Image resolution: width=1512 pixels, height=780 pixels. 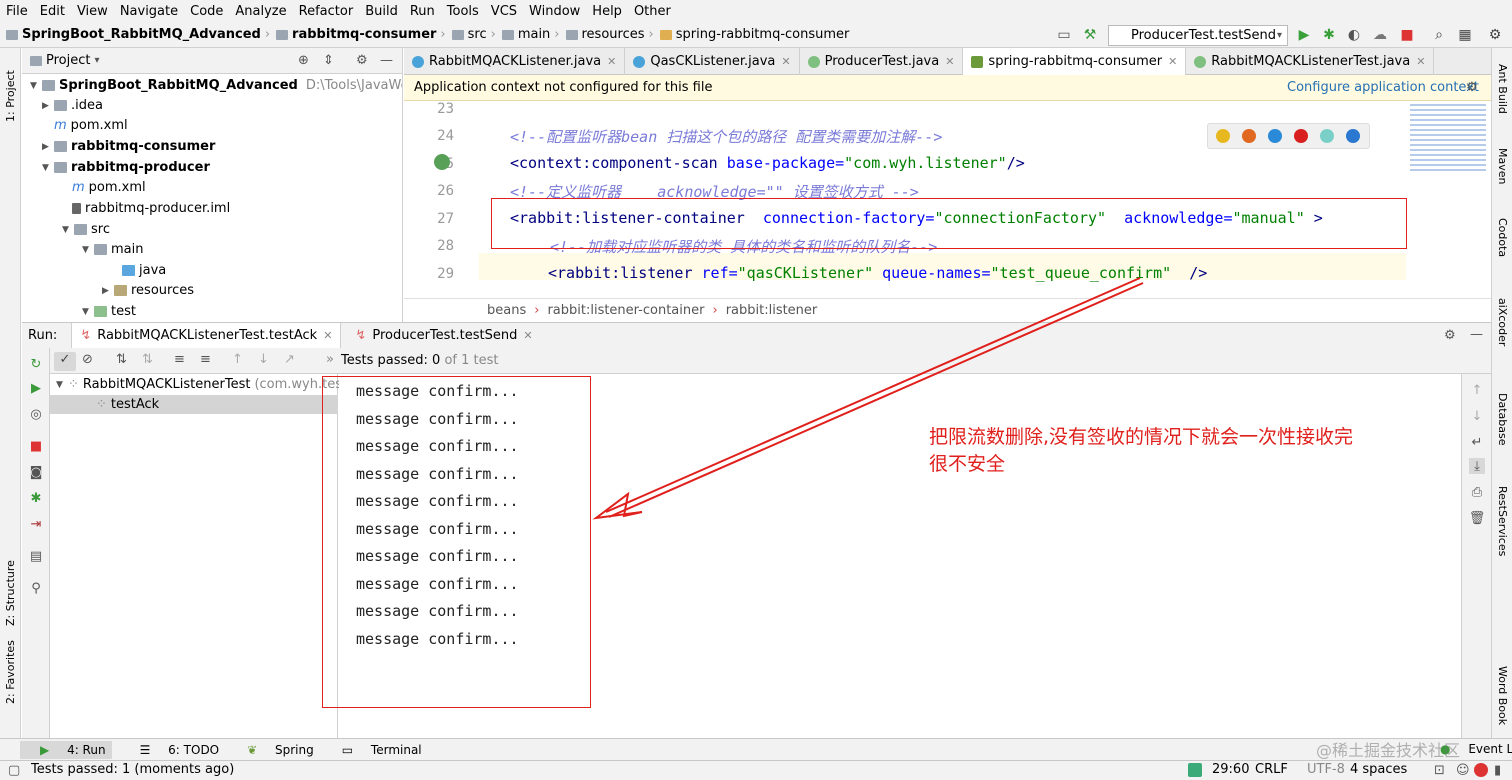 What do you see at coordinates (1502, 89) in the screenshot?
I see `ant-build-tool-button: Ant Build` at bounding box center [1502, 89].